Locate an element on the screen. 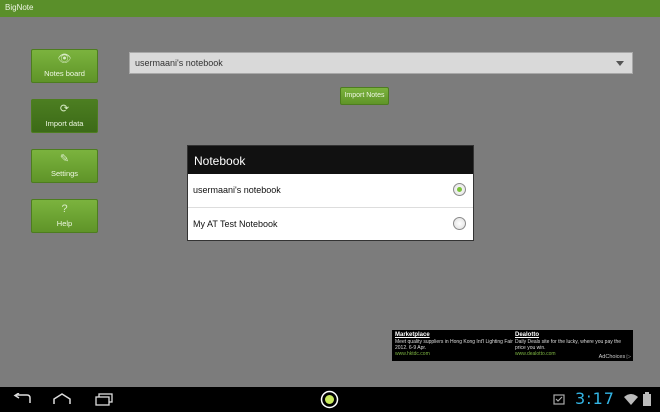  home-icon is located at coordinates (62, 399).